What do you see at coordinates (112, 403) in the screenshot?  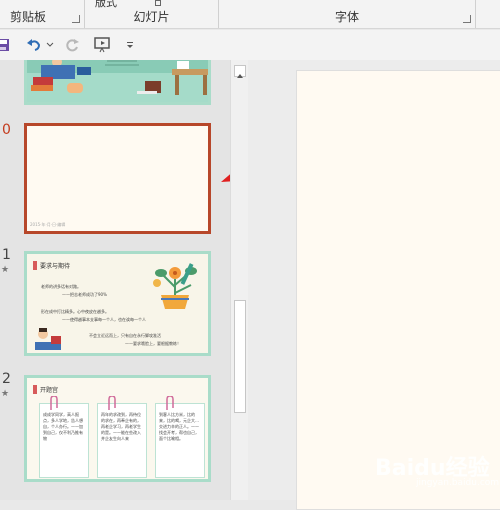 I see `paperclip-icons` at bounding box center [112, 403].